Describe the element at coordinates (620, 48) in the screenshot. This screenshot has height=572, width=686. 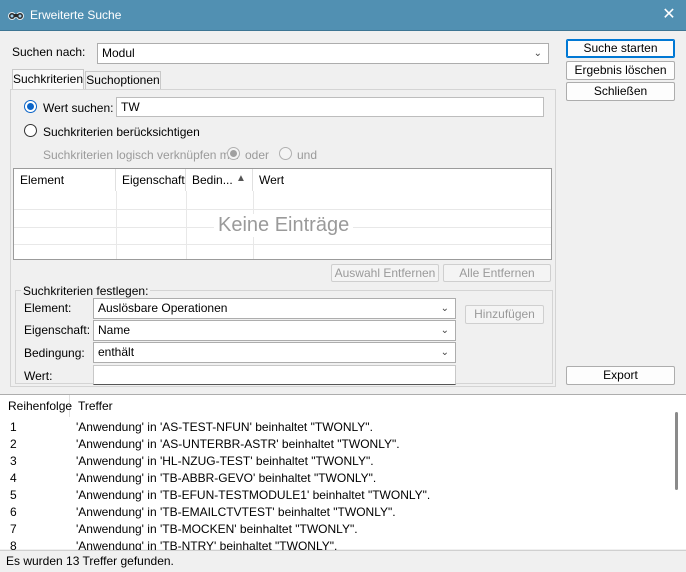
I see `start-search-button: Suche starten` at that location.